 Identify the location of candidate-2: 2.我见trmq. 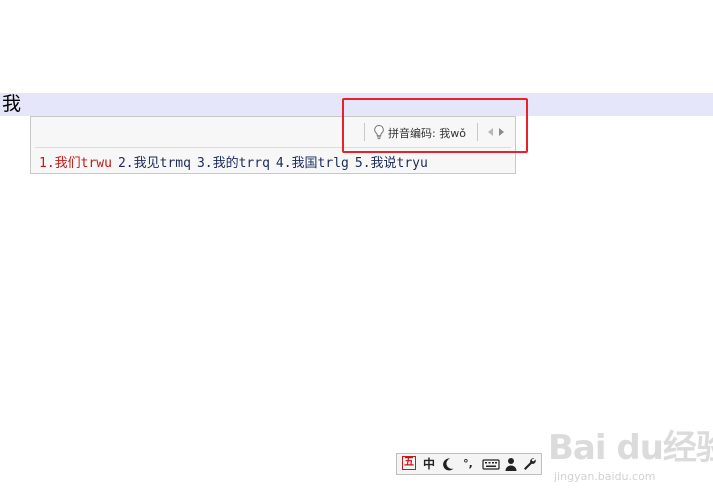
(154, 163).